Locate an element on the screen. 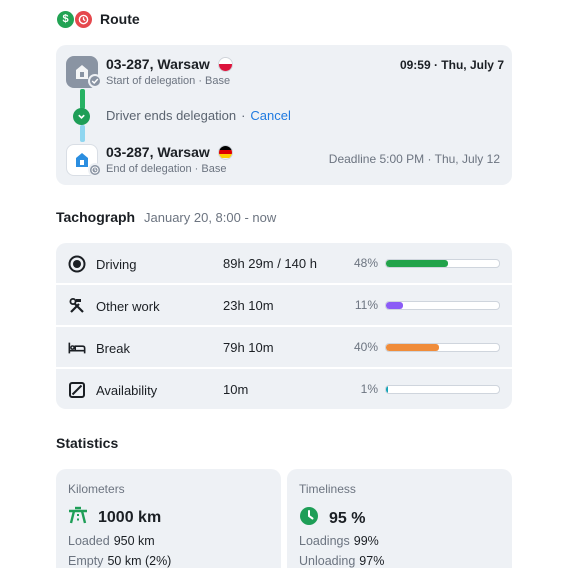 The width and height of the screenshot is (568, 568). end-subtitle: End of delegation · Base is located at coordinates (166, 169).